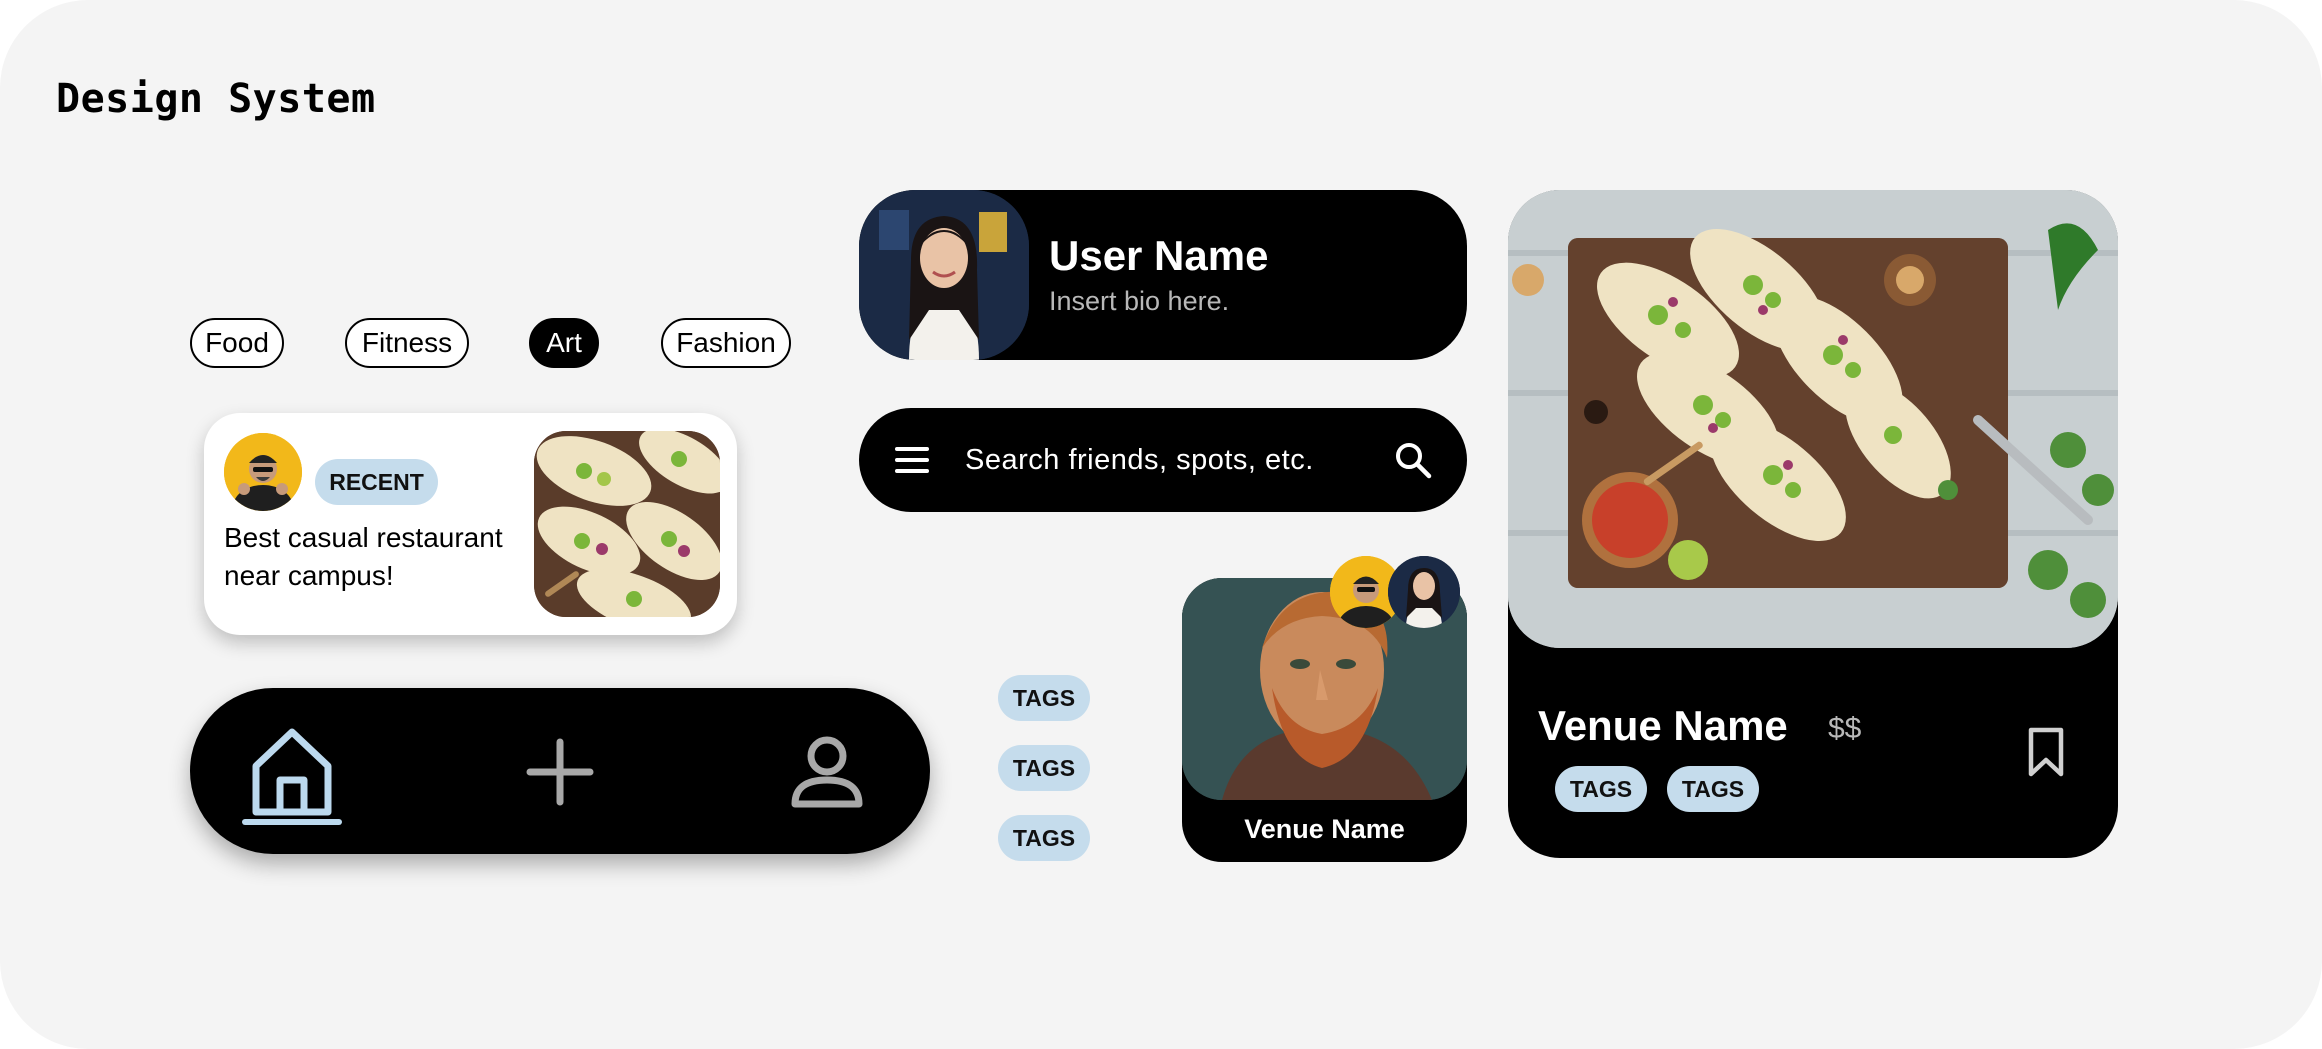 Image resolution: width=2322 pixels, height=1049 pixels. Describe the element at coordinates (376, 482) in the screenshot. I see `recent-badge: RECENT` at that location.